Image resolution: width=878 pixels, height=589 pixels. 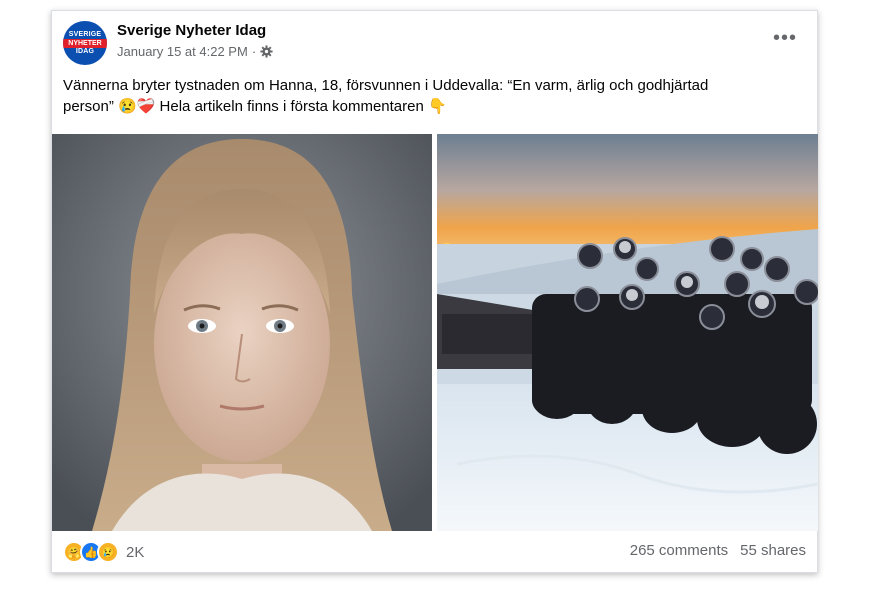 I want to click on more-options-button: •••, so click(x=785, y=38).